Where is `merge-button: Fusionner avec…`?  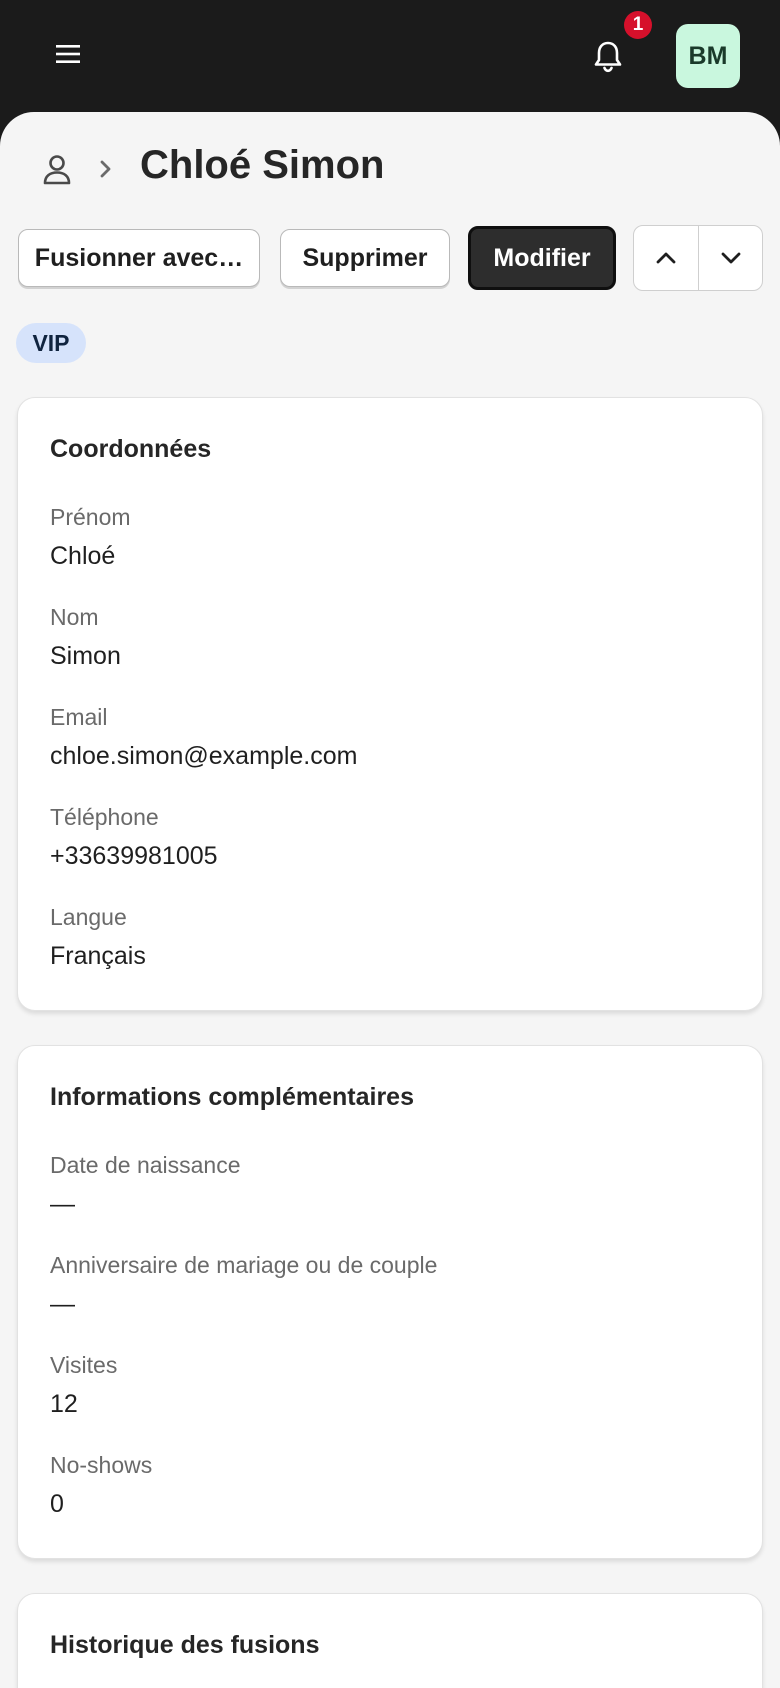 merge-button: Fusionner avec… is located at coordinates (139, 258).